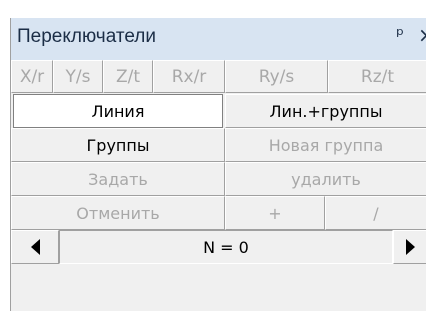 This screenshot has height=311, width=426. Describe the element at coordinates (86, 36) in the screenshot. I see `panel-title: Переключатели` at that location.